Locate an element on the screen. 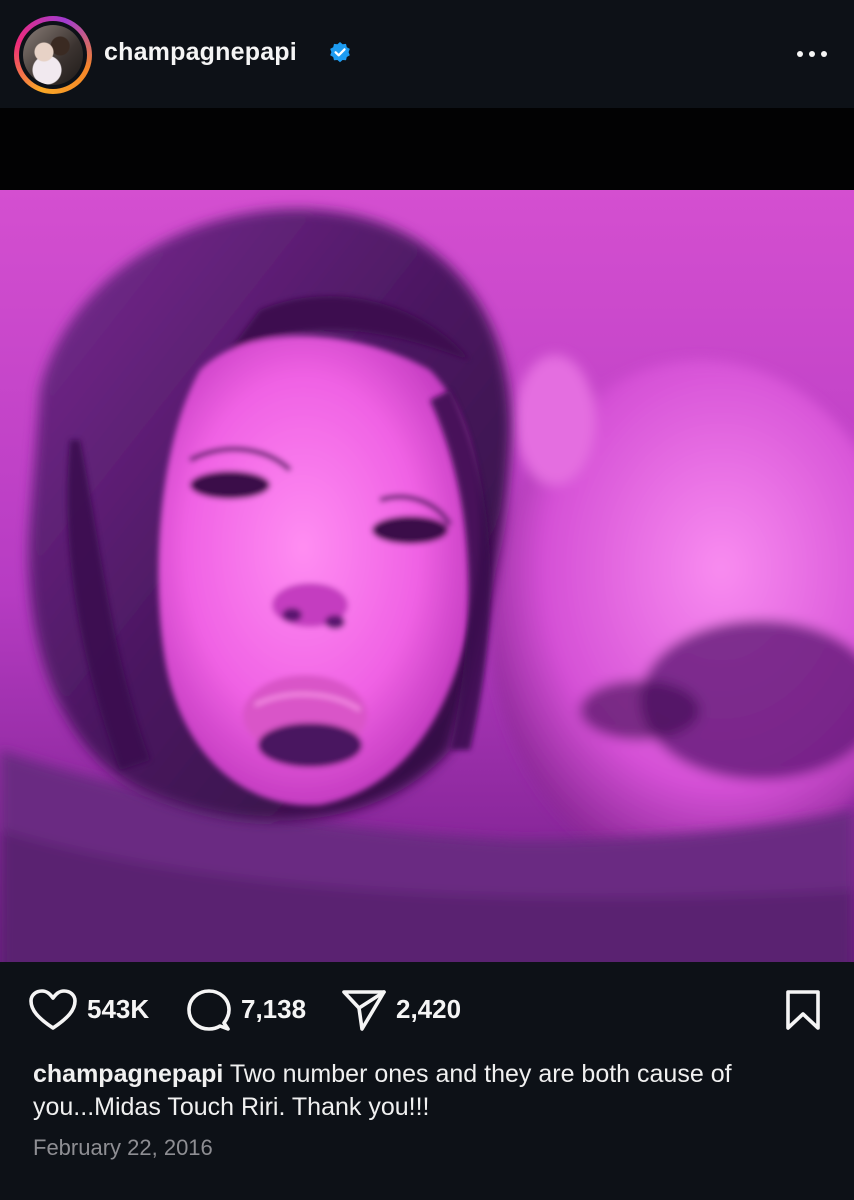  caption-username: champagnepapi is located at coordinates (128, 1074).